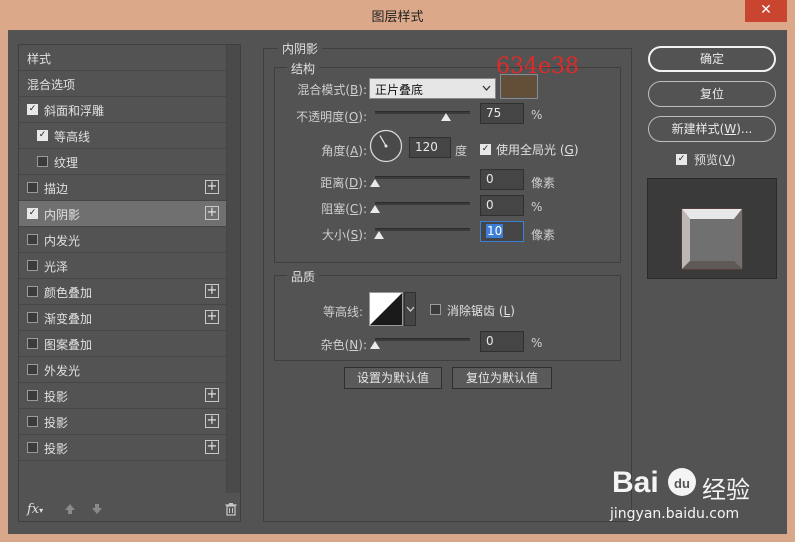  Describe the element at coordinates (375, 345) in the screenshot. I see `noise-slider-thumb` at that location.